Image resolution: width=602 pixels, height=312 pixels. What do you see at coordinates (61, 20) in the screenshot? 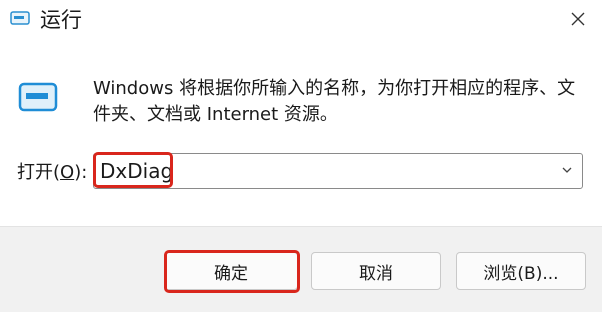
I see `window-title: 运行` at bounding box center [61, 20].